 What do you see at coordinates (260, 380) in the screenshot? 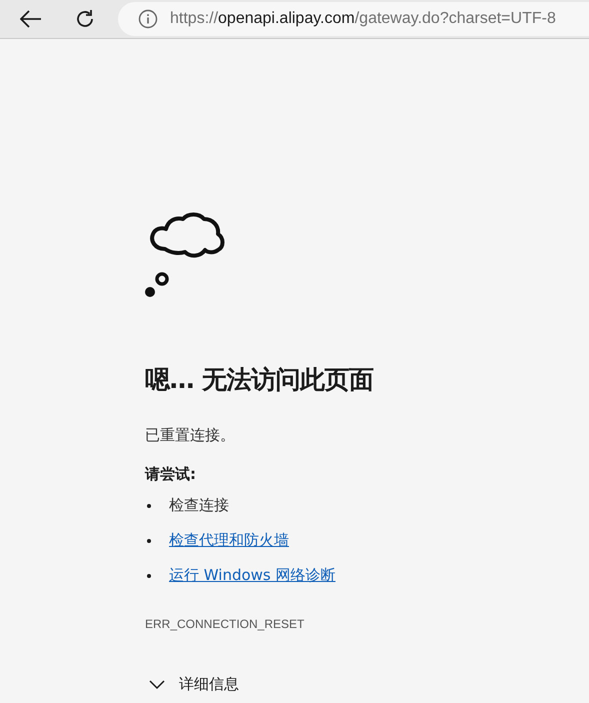
I see `error-title: 嗯… 无法访问此页面` at bounding box center [260, 380].